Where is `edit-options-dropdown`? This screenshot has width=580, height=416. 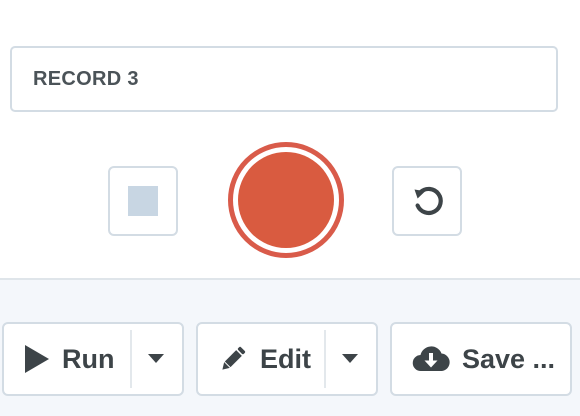
edit-options-dropdown is located at coordinates (350, 359).